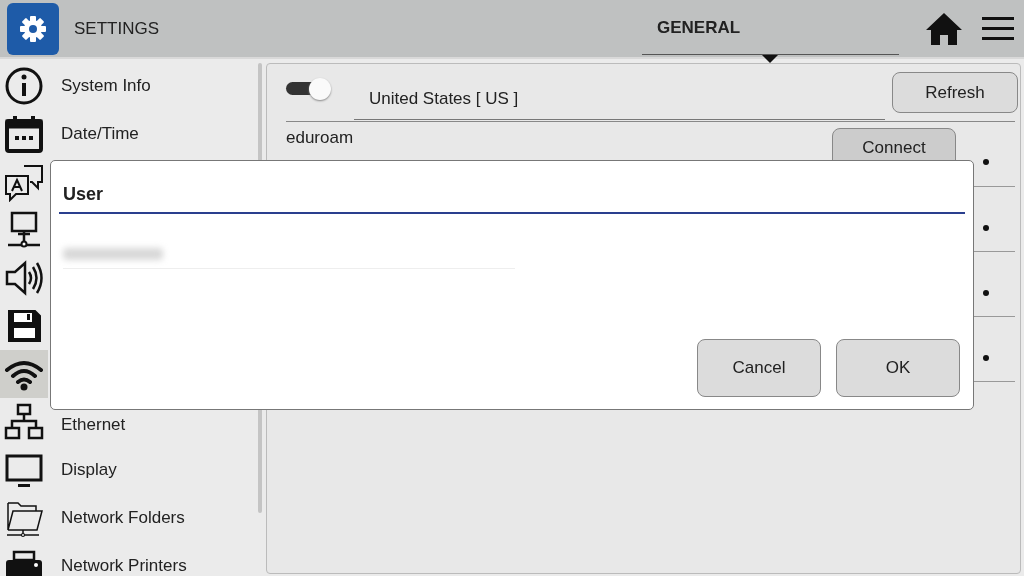 The image size is (1024, 576). Describe the element at coordinates (24, 86) in the screenshot. I see `info-icon` at that location.